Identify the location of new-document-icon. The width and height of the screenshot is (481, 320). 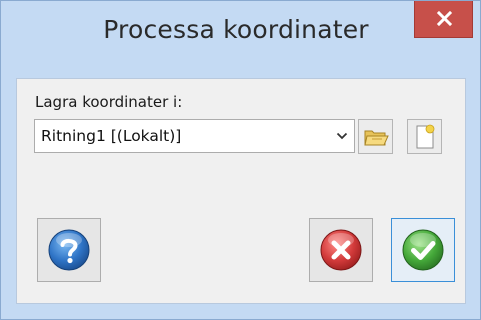
(425, 136).